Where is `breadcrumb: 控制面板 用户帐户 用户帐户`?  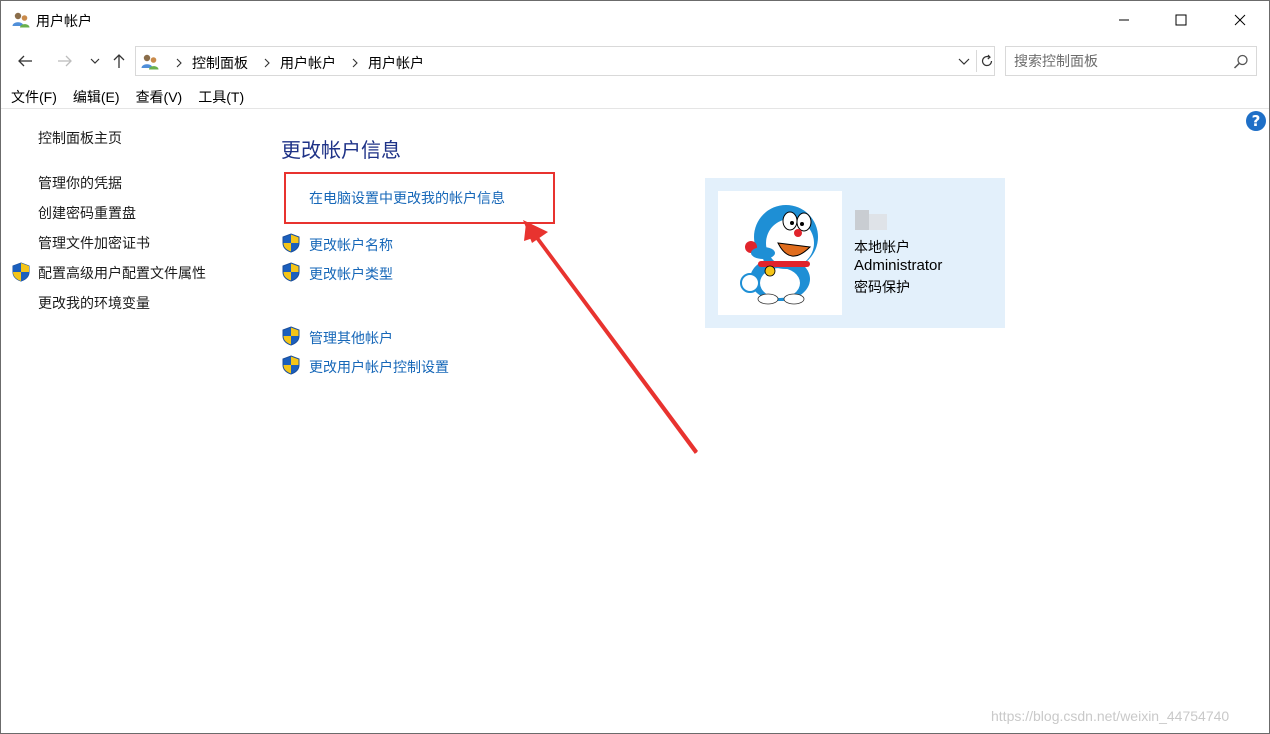 breadcrumb: 控制面板 用户帐户 用户帐户 is located at coordinates (298, 63).